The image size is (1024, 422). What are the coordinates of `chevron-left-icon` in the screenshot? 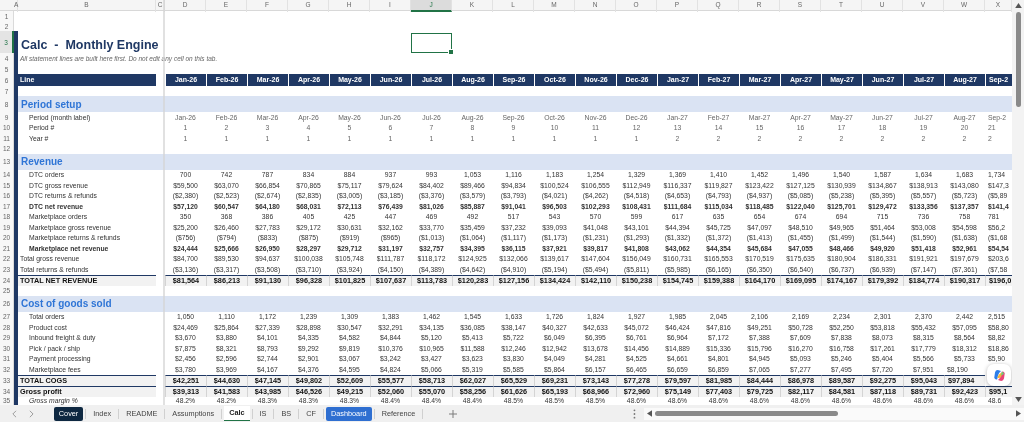 It's located at (14, 413).